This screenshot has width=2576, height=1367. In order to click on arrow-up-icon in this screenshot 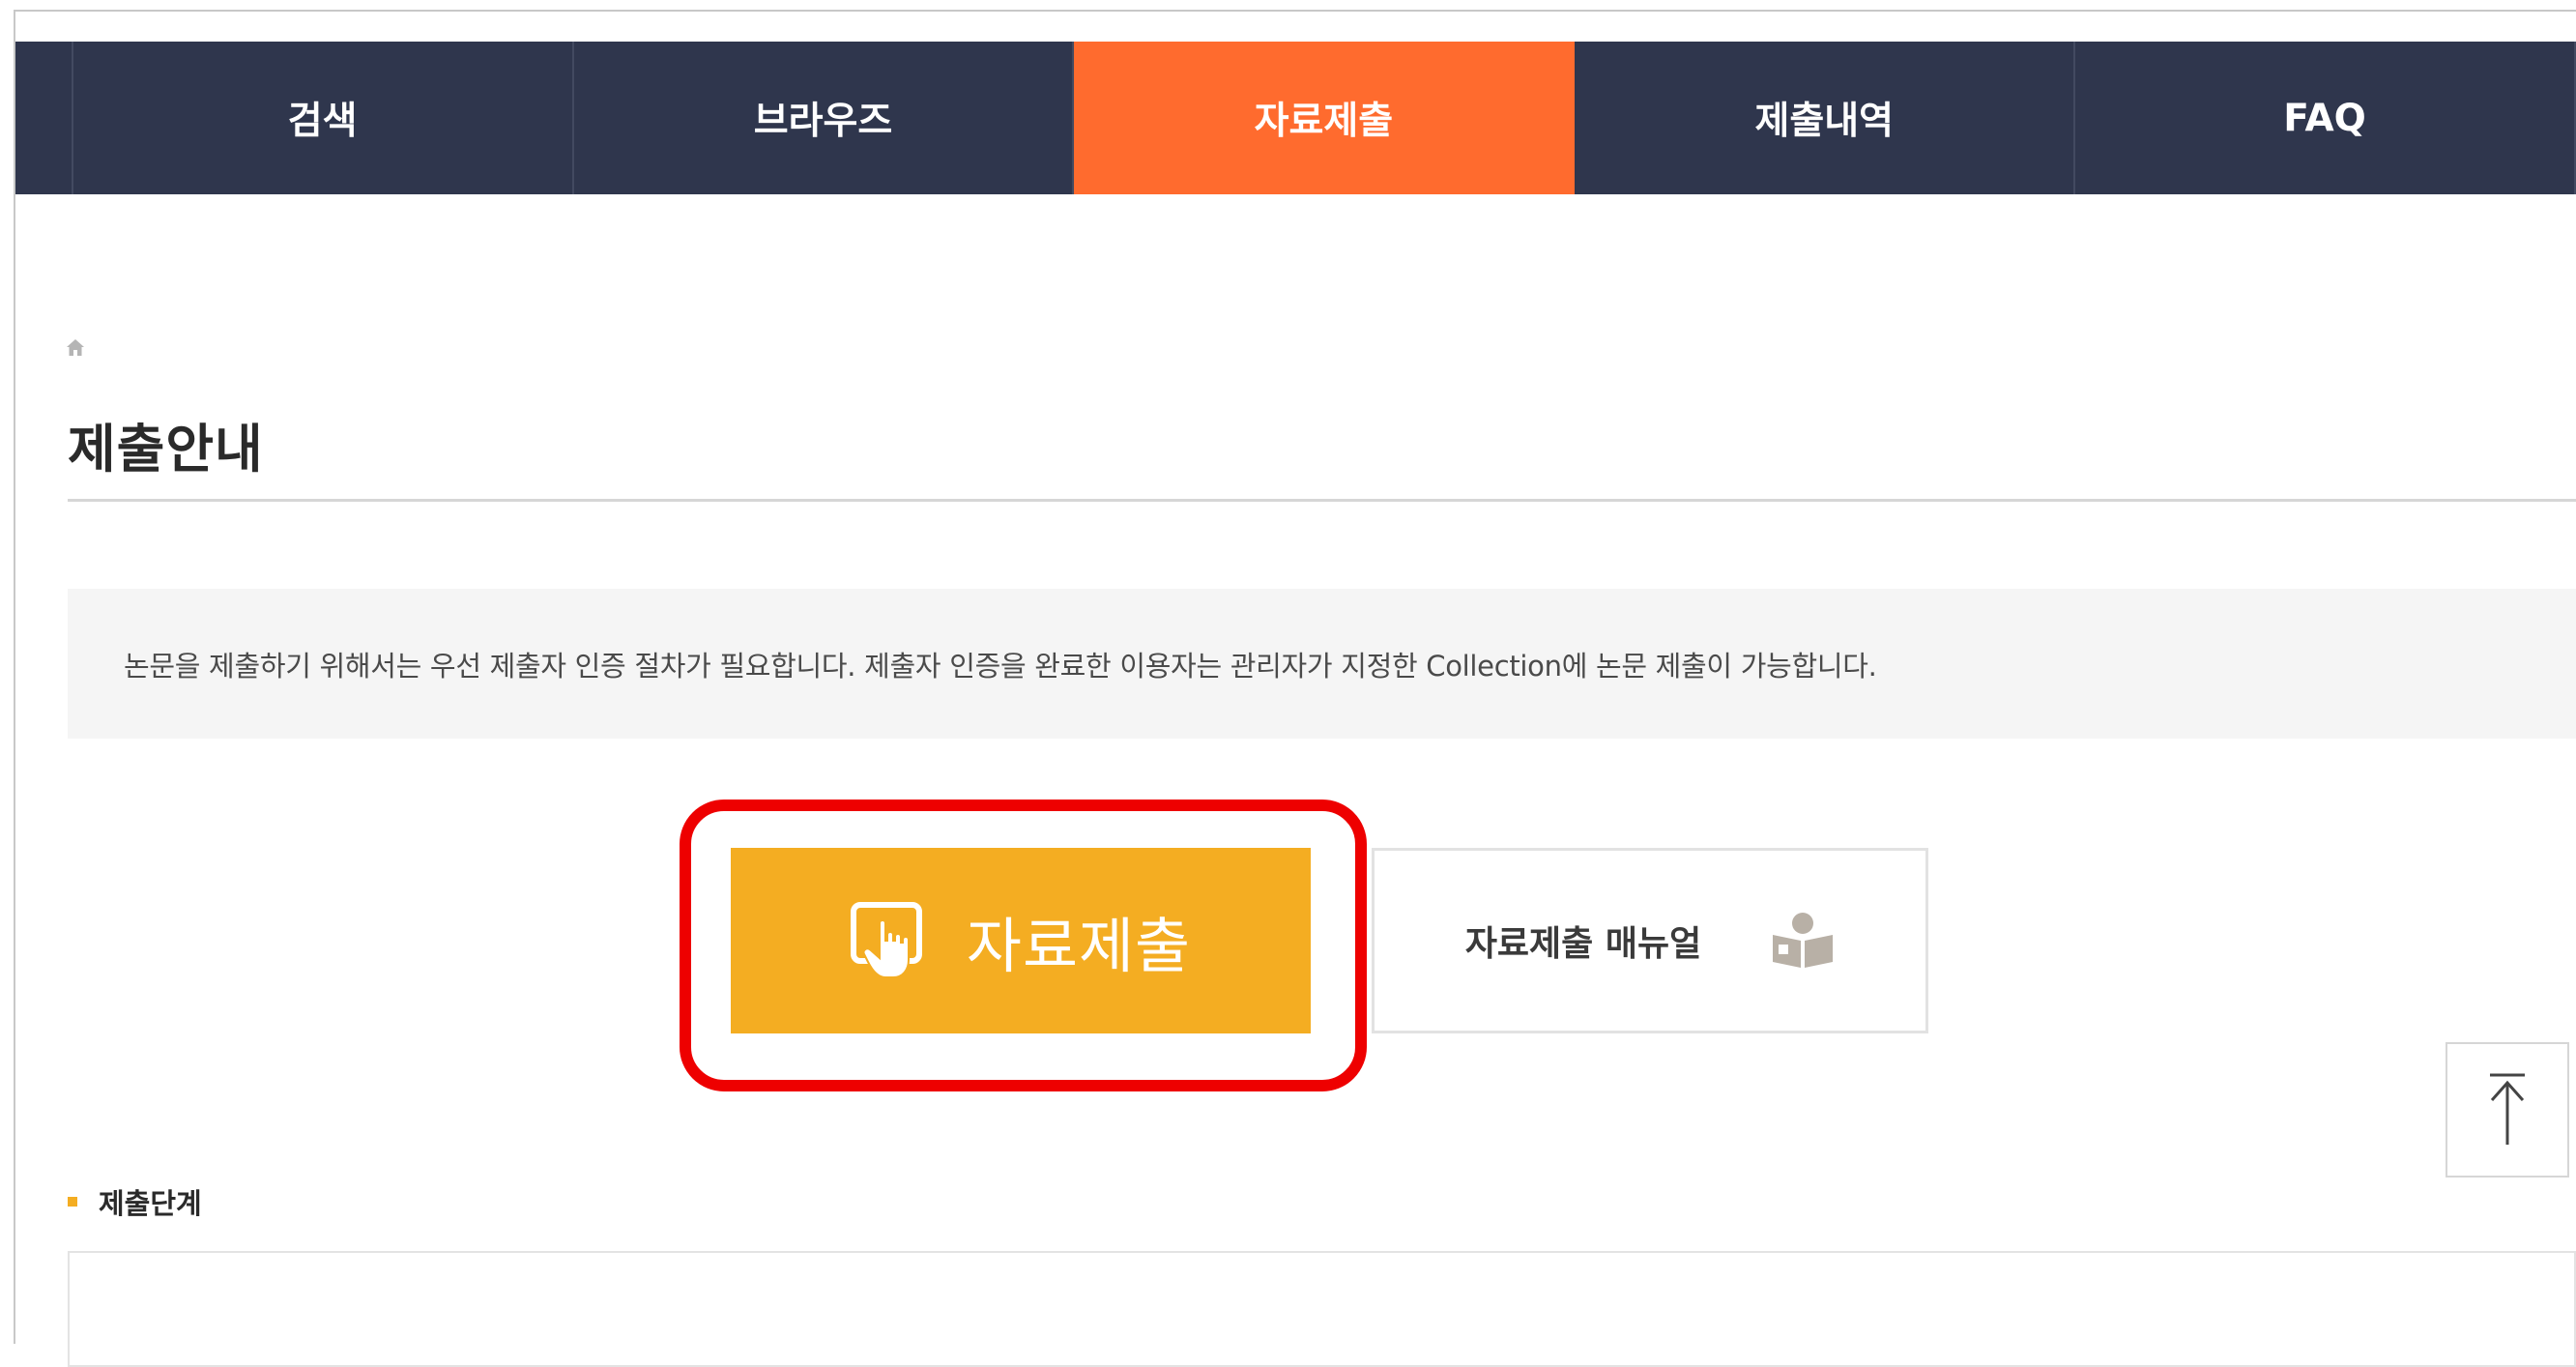, I will do `click(2507, 1109)`.